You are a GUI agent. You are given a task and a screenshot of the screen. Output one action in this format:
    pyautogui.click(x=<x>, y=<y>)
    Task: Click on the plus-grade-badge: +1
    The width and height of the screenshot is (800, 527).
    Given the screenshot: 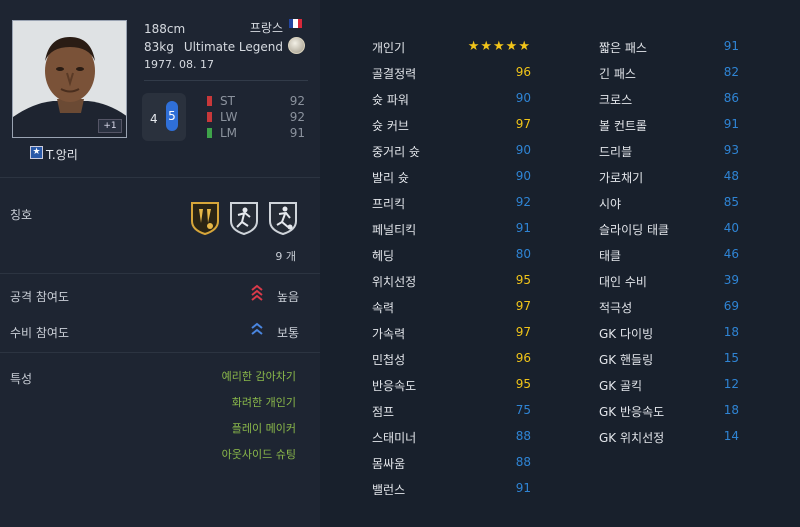 What is the action you would take?
    pyautogui.click(x=110, y=126)
    